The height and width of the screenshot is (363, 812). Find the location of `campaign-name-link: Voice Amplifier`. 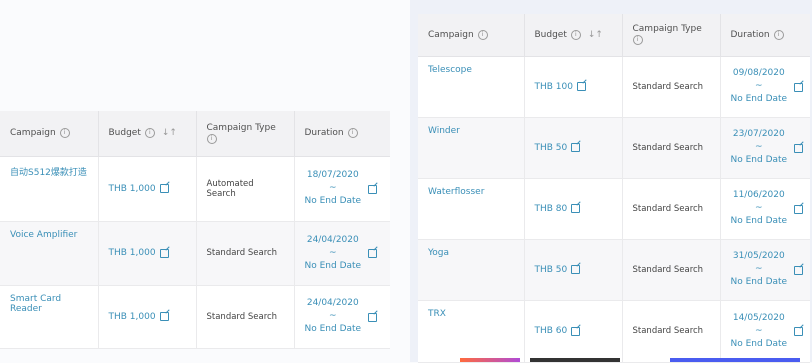

campaign-name-link: Voice Amplifier is located at coordinates (49, 235).